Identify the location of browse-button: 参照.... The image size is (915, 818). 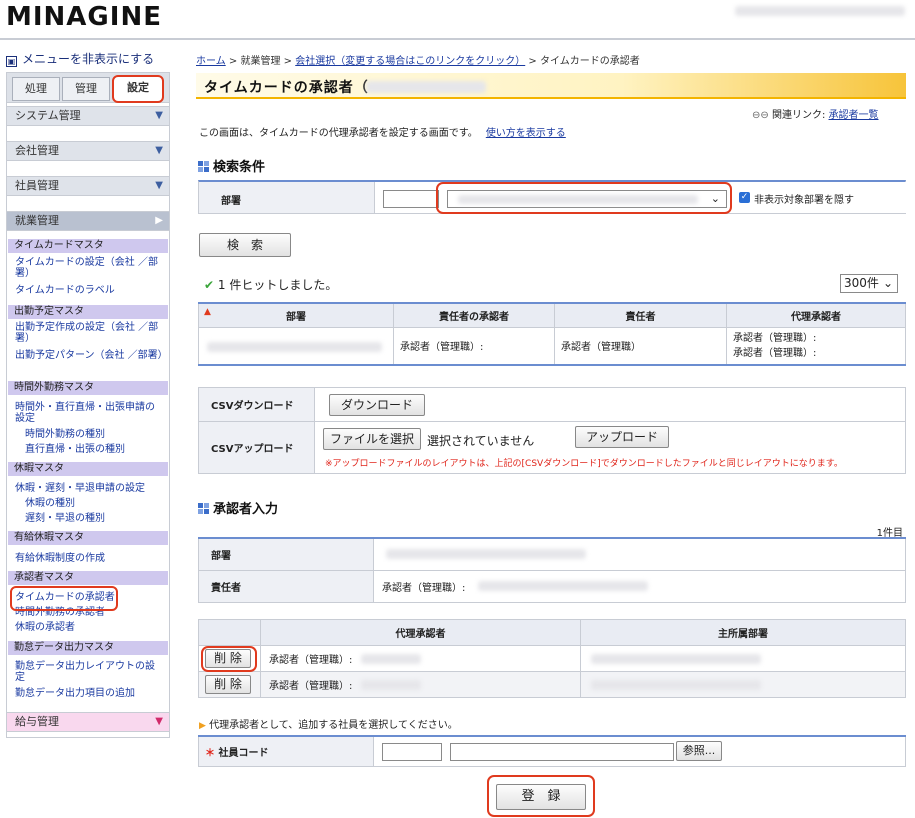
(699, 751).